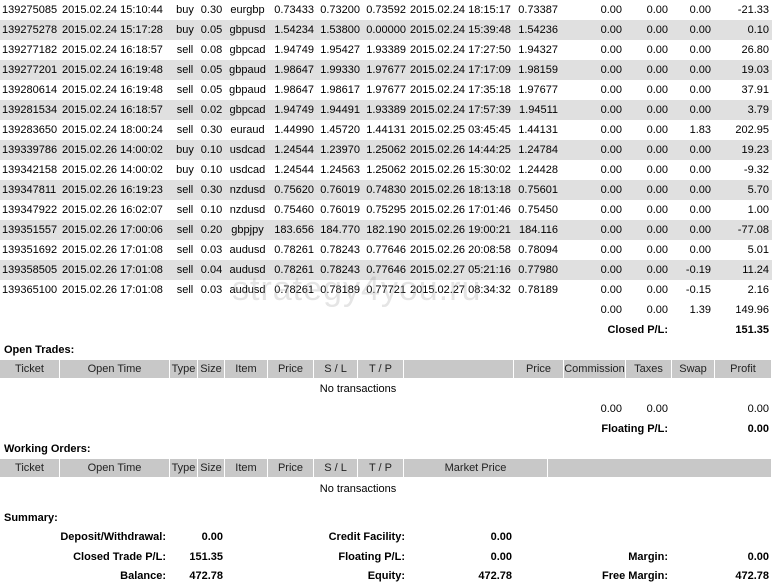  I want to click on cell-close-price: 1.94327, so click(538, 50).